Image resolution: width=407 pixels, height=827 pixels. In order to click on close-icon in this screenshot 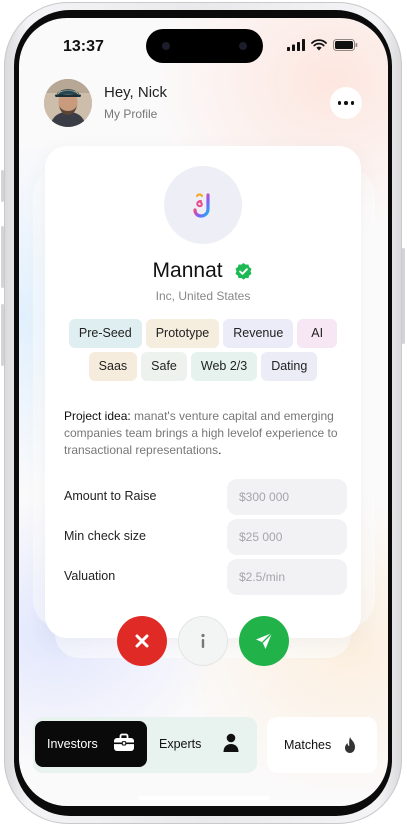, I will do `click(142, 641)`.